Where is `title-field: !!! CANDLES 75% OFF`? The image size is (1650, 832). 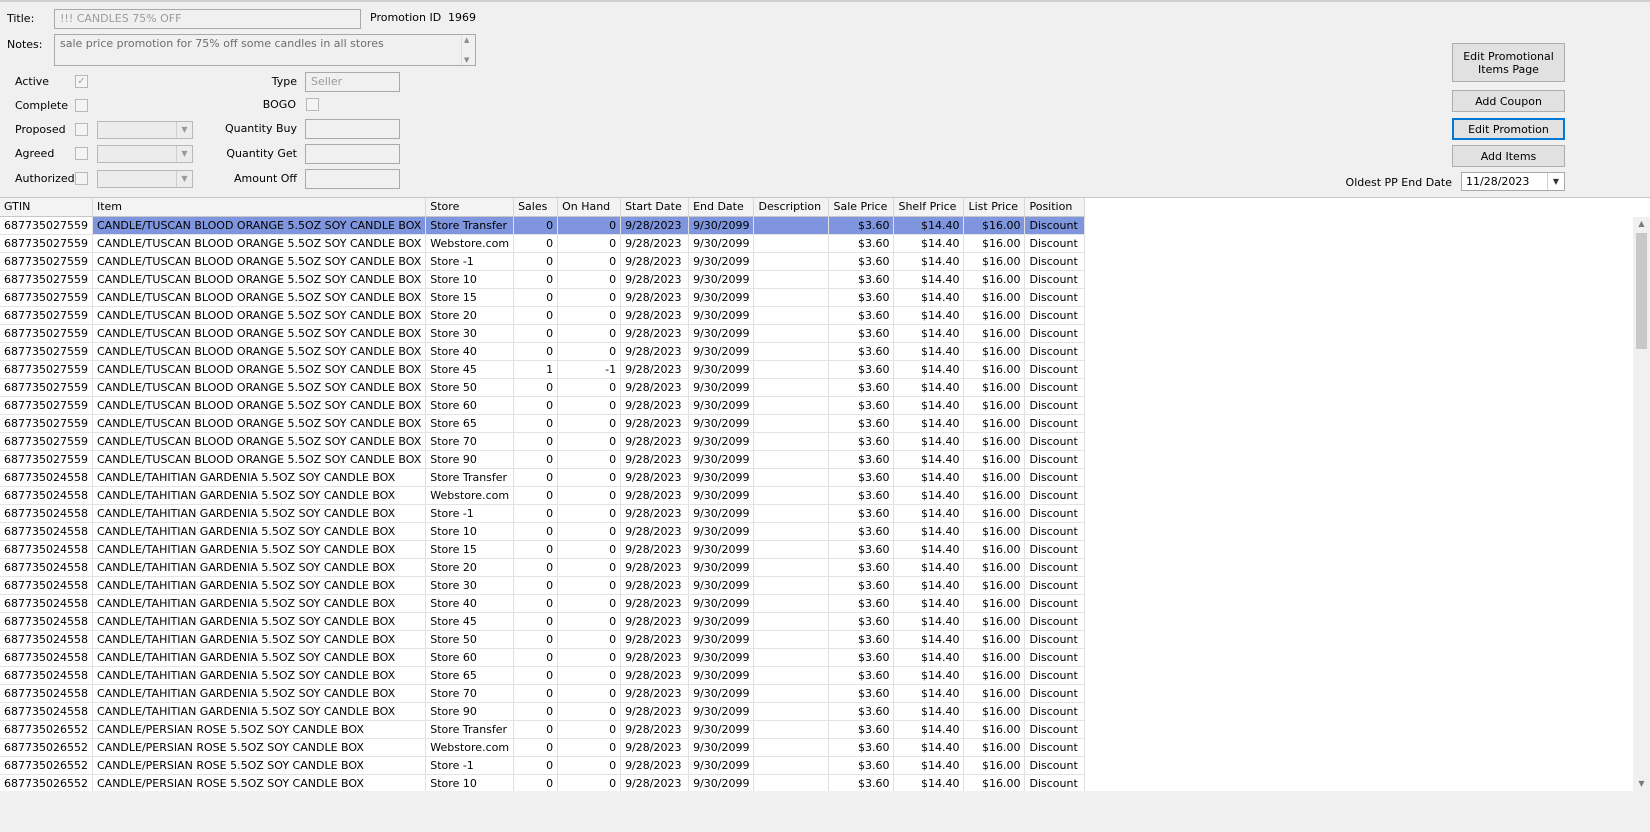
title-field: !!! CANDLES 75% OFF is located at coordinates (207, 19).